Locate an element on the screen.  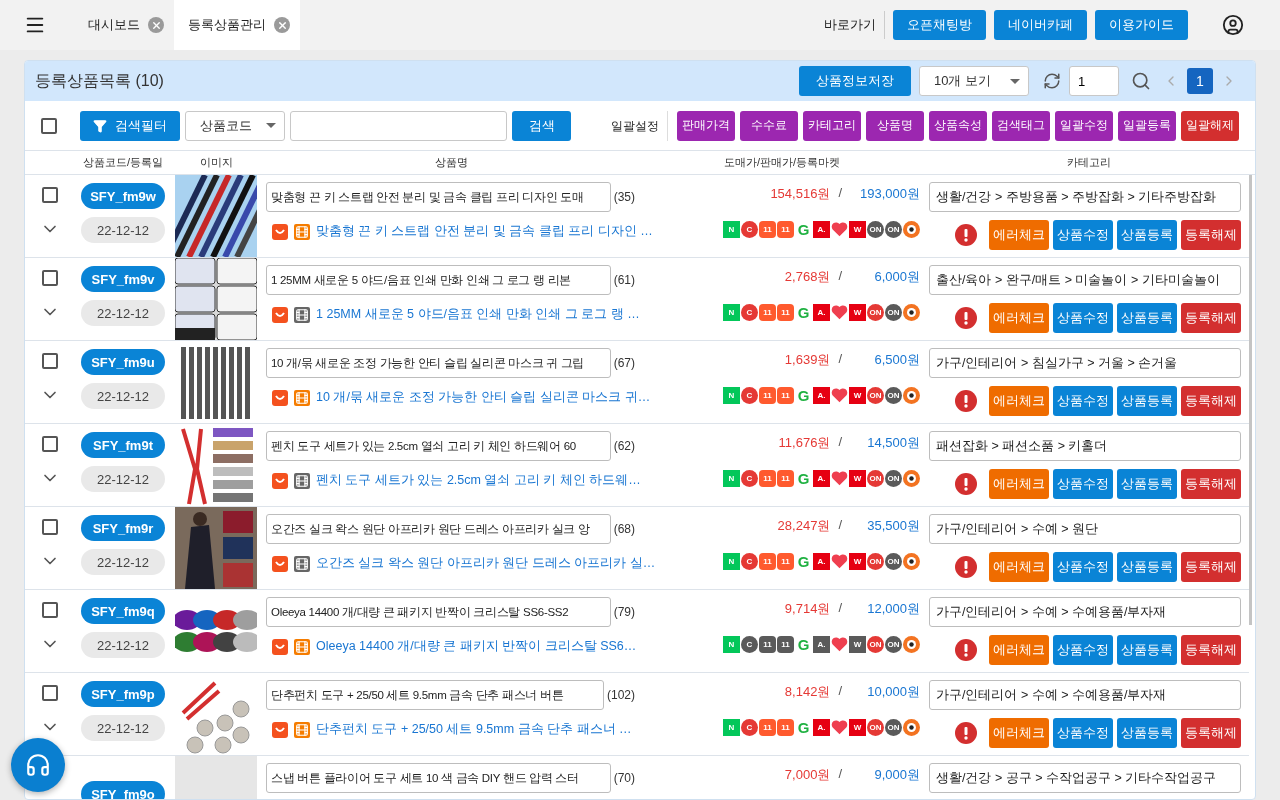
search-type-select: 상품코드 is located at coordinates (235, 125).